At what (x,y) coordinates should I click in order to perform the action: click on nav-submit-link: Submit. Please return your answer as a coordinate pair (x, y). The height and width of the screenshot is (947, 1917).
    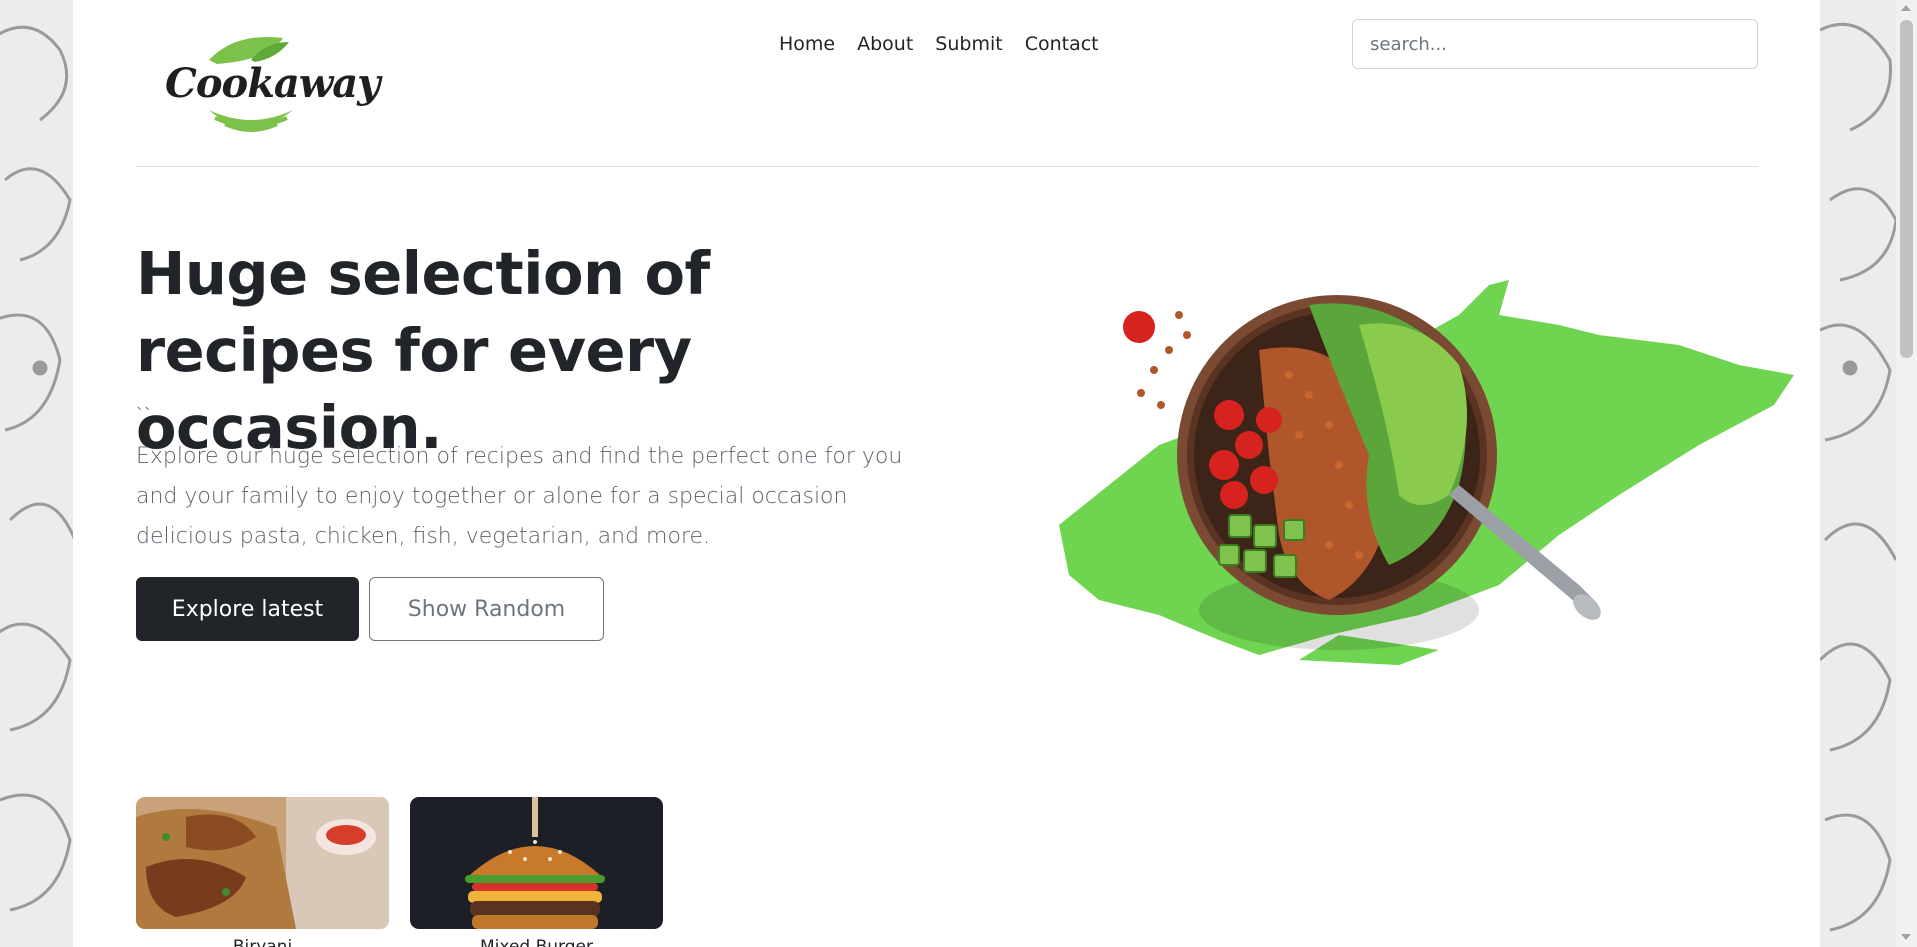
    Looking at the image, I should click on (968, 44).